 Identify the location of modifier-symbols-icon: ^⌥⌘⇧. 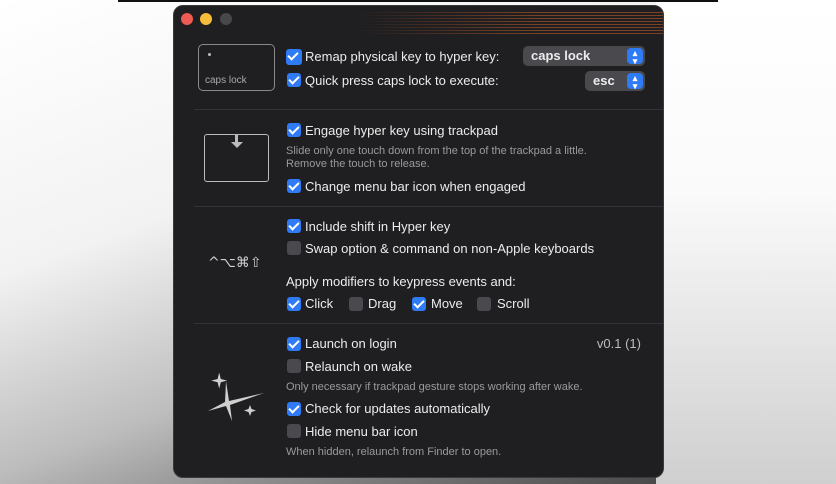
(235, 263).